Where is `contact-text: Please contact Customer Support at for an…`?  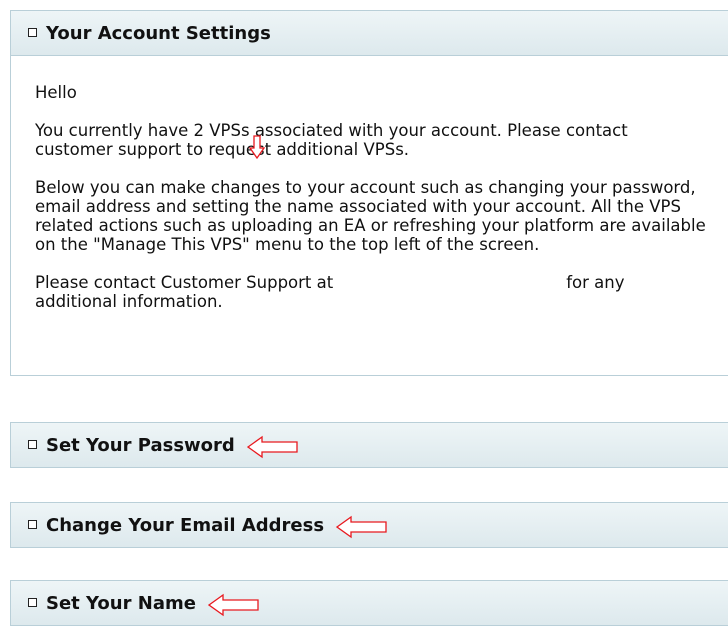
contact-text: Please contact Customer Support at for an… is located at coordinates (370, 292).